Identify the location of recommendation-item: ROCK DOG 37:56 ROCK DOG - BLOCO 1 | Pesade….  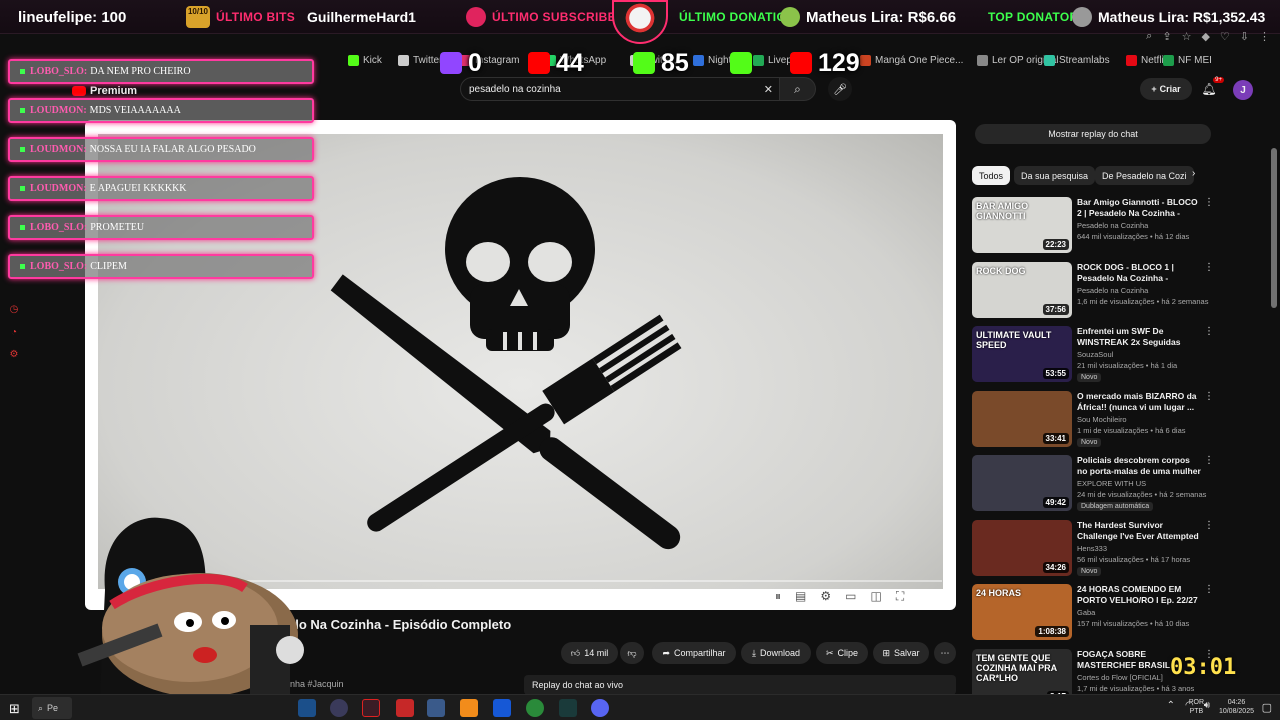
(1093, 290).